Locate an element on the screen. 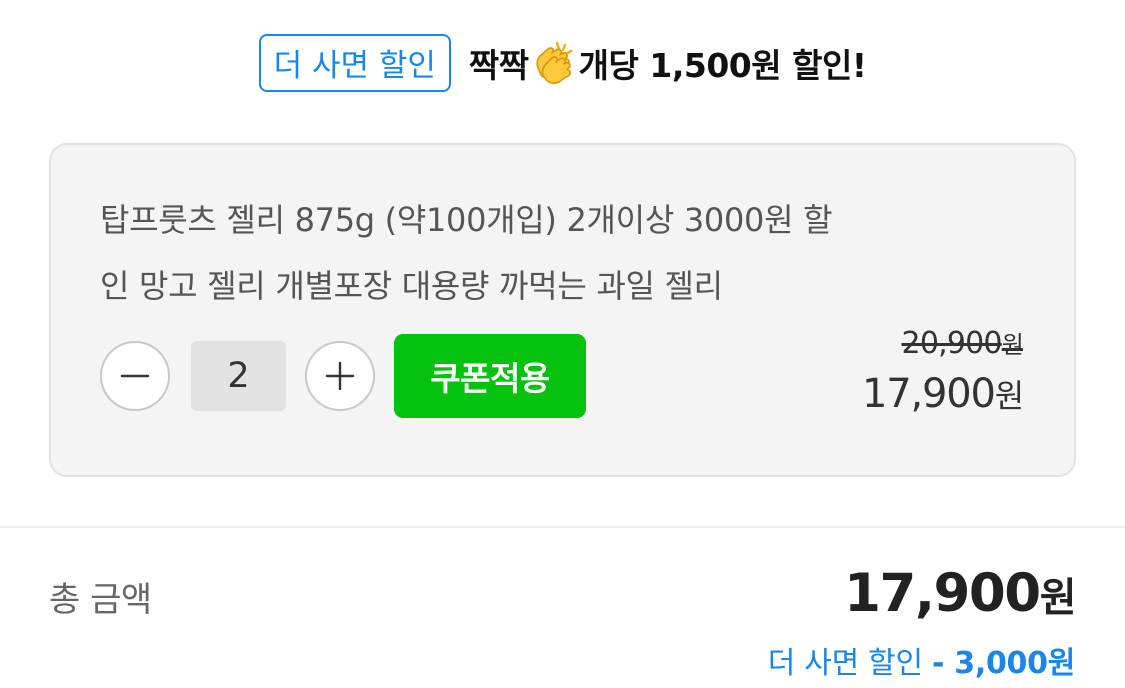  discounted-price-value: 17,900 is located at coordinates (928, 394).